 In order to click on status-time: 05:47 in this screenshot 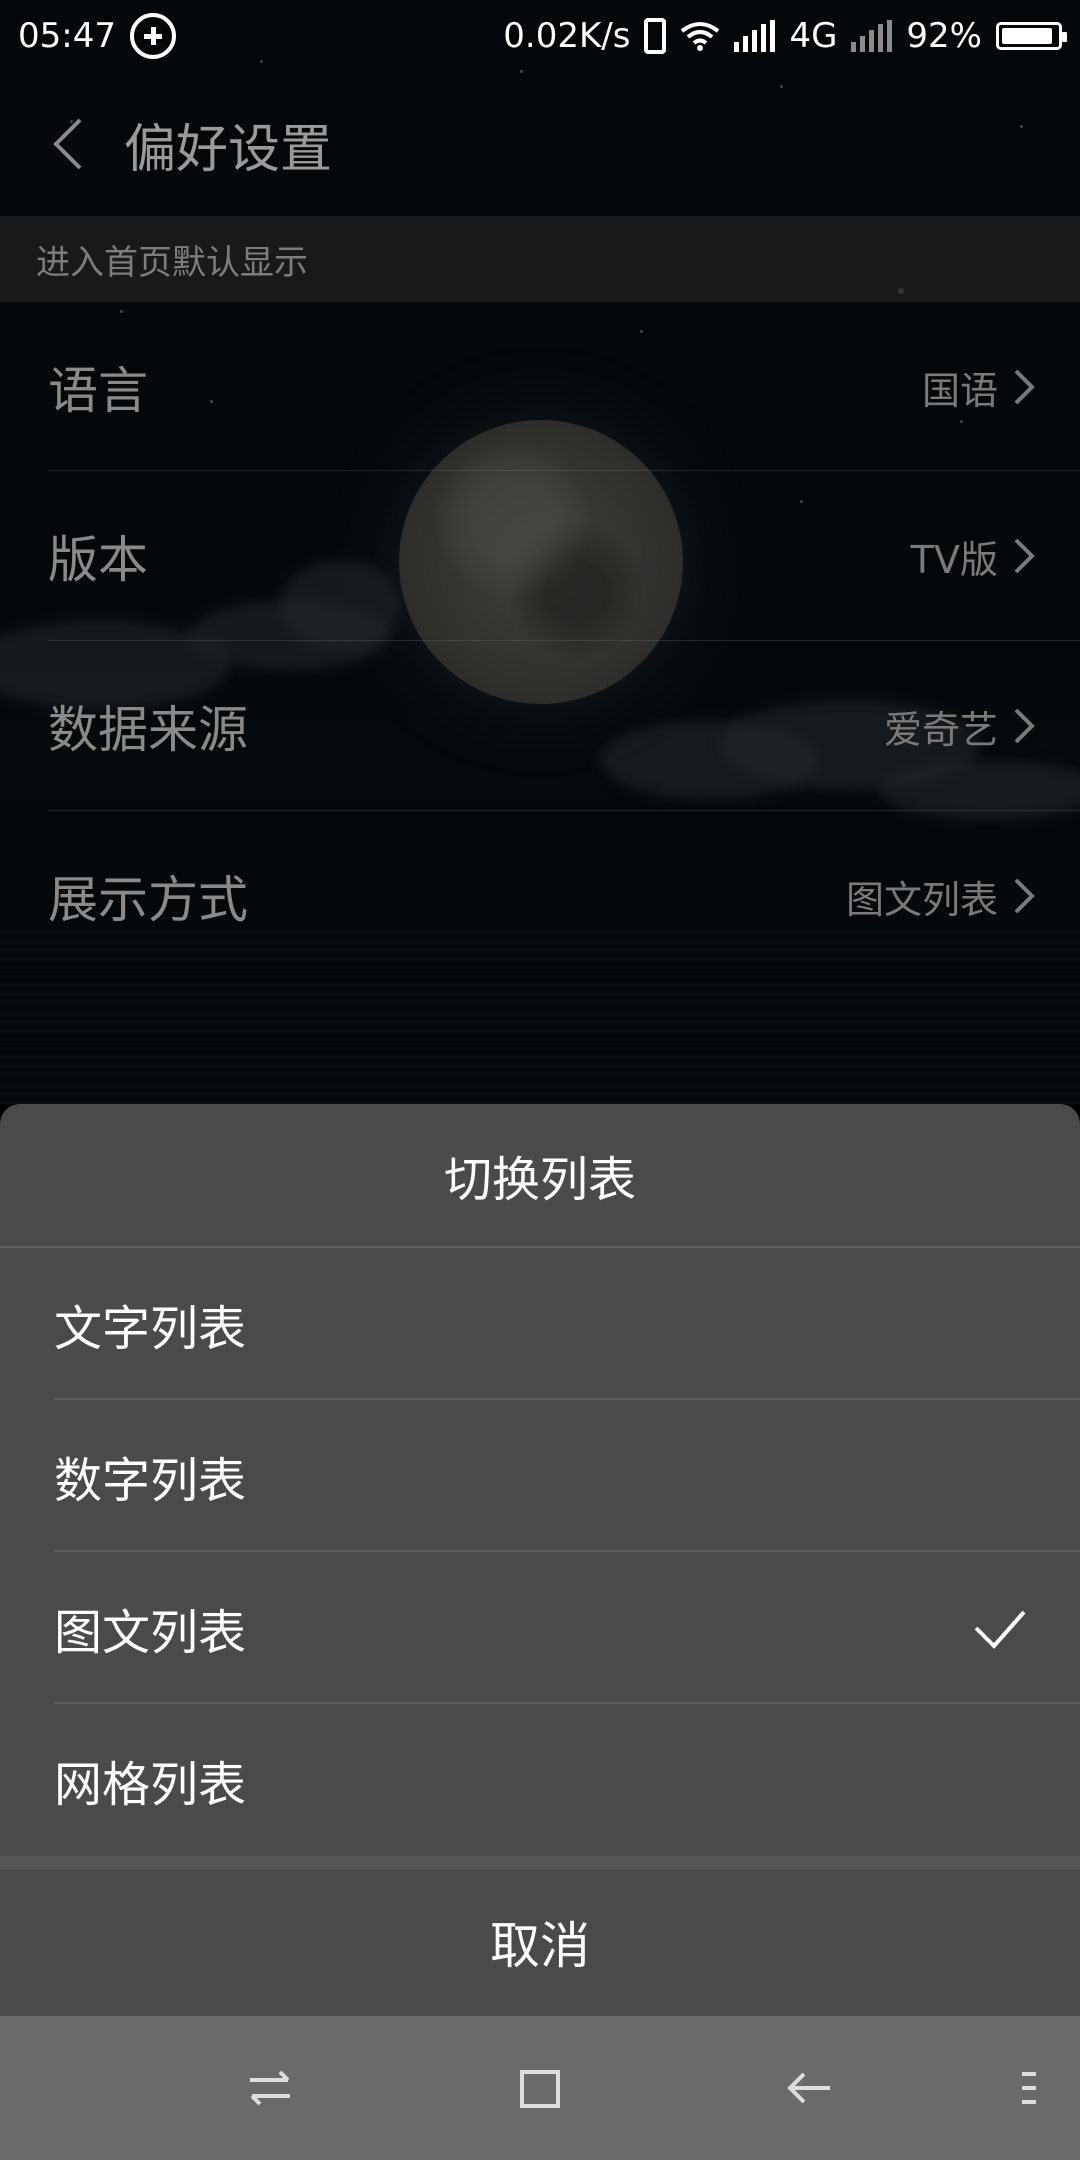, I will do `click(67, 36)`.